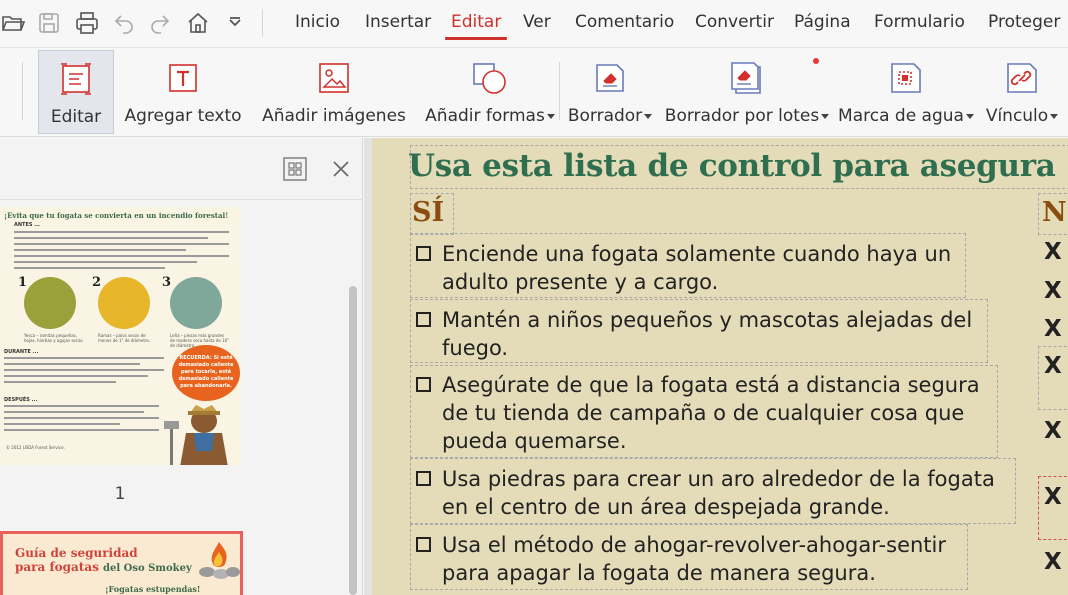 This screenshot has width=1068, height=595. What do you see at coordinates (87, 23) in the screenshot?
I see `print-icon` at bounding box center [87, 23].